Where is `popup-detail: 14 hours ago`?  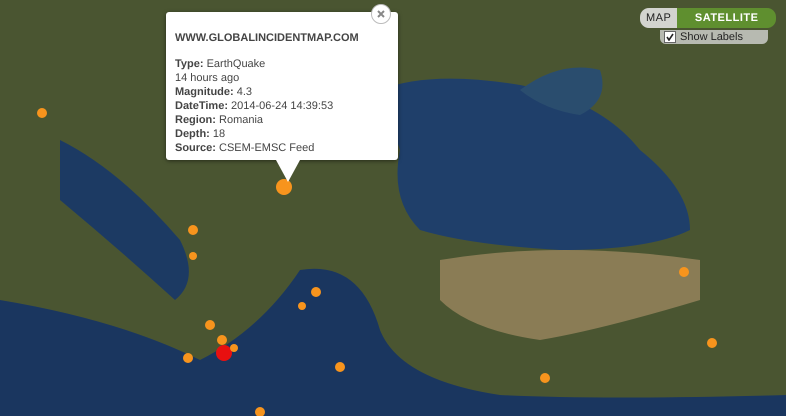 popup-detail: 14 hours ago is located at coordinates (207, 78).